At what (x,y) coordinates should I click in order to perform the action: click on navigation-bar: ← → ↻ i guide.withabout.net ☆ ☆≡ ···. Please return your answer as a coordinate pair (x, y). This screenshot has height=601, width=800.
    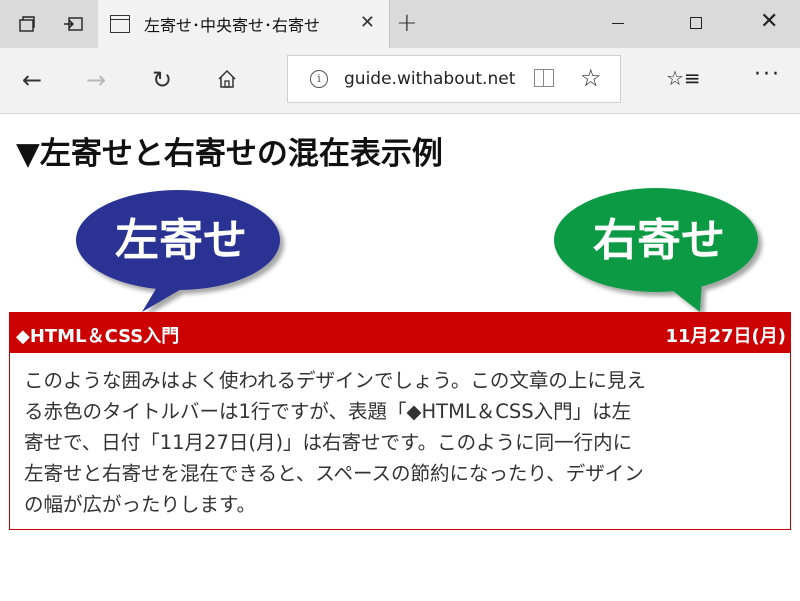
    Looking at the image, I should click on (400, 81).